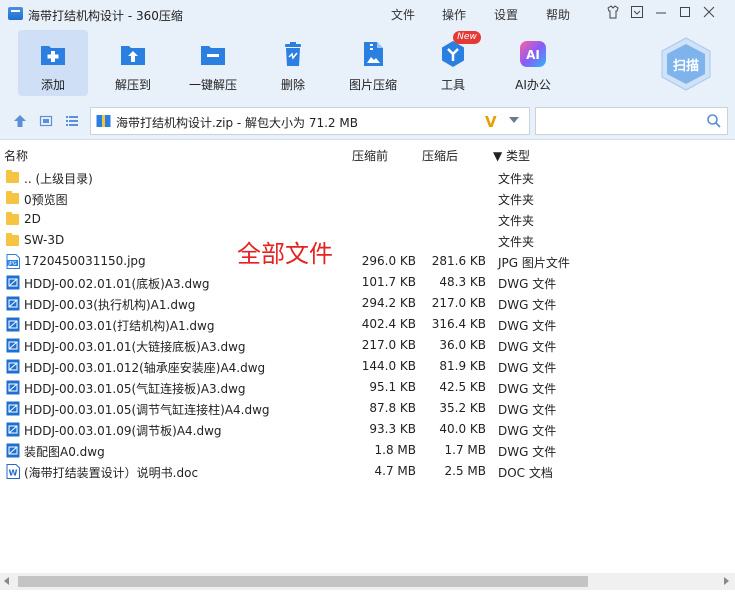 Image resolution: width=735 pixels, height=596 pixels. Describe the element at coordinates (367, 14) in the screenshot. I see `title-bar: 海带打结机构设计 - 360压缩 文件 操作 设置 帮助` at that location.